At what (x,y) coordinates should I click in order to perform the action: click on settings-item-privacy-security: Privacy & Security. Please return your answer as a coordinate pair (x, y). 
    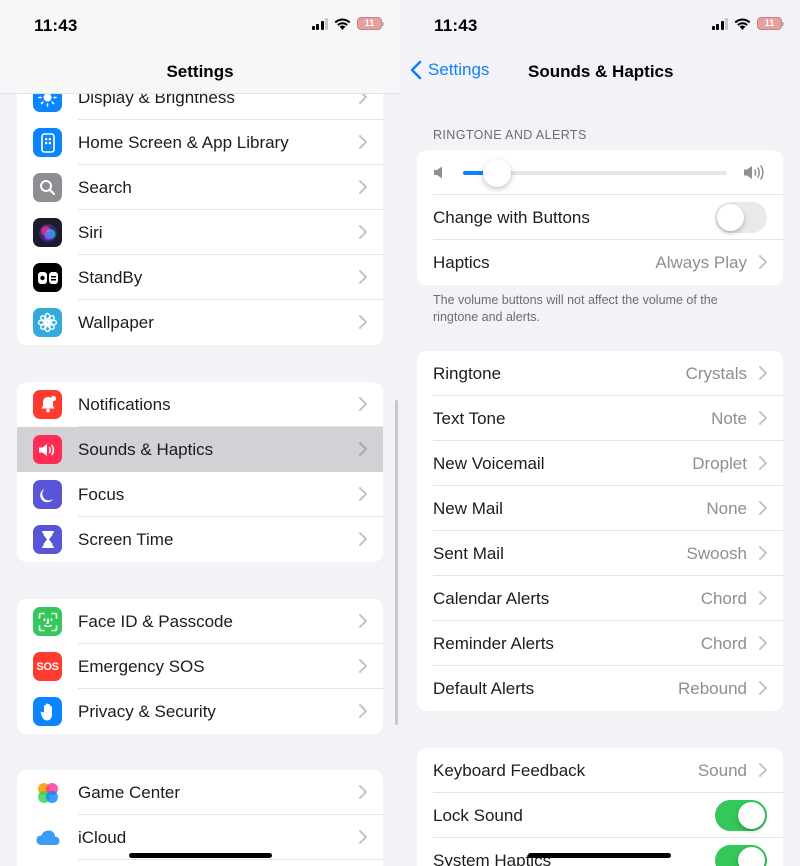
    Looking at the image, I should click on (200, 711).